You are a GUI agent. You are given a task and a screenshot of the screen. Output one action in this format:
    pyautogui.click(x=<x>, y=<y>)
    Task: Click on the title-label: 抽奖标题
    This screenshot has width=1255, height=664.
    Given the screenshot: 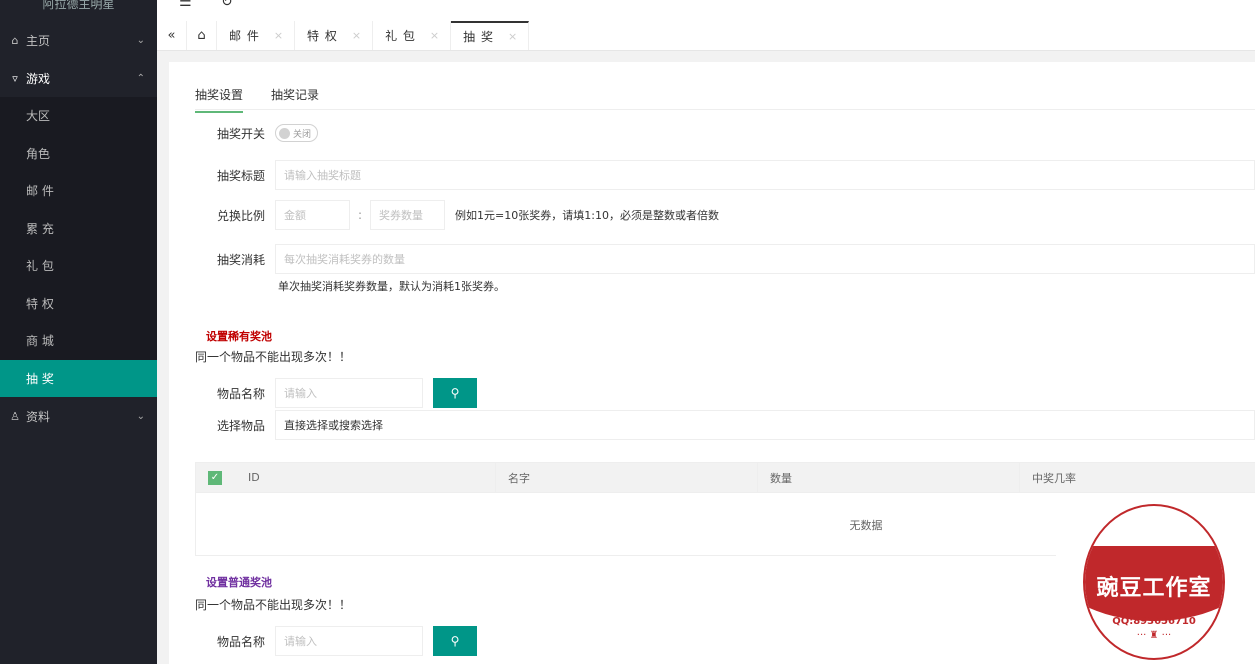 What is the action you would take?
    pyautogui.click(x=240, y=175)
    